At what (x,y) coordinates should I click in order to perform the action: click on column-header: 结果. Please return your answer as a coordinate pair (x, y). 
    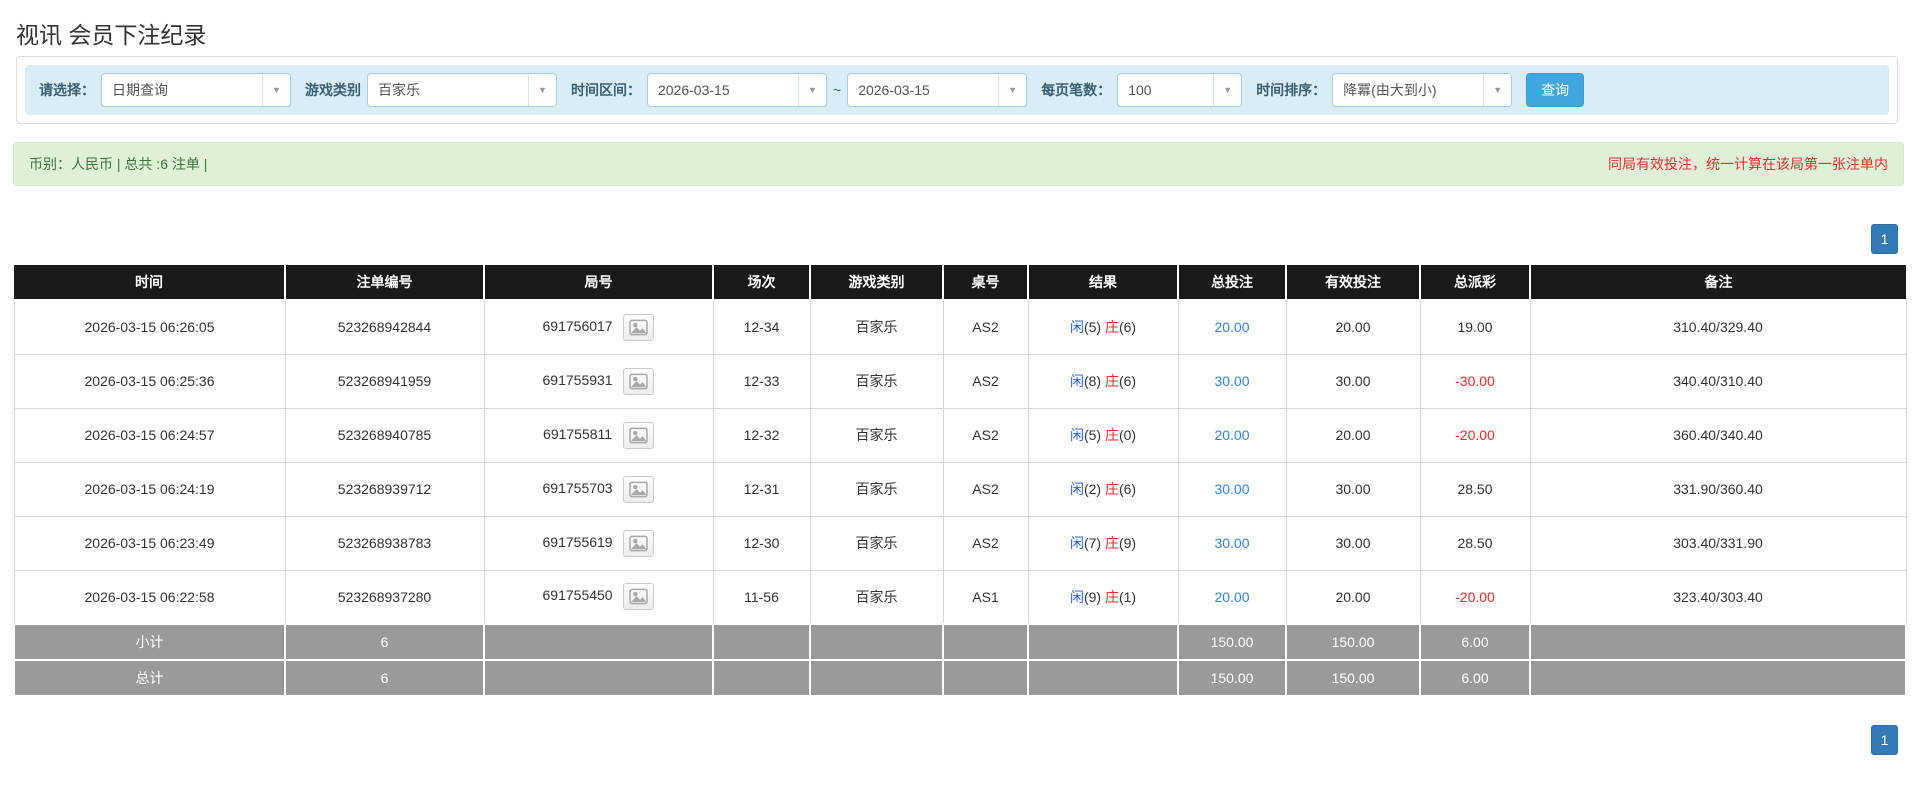
    Looking at the image, I should click on (1103, 283).